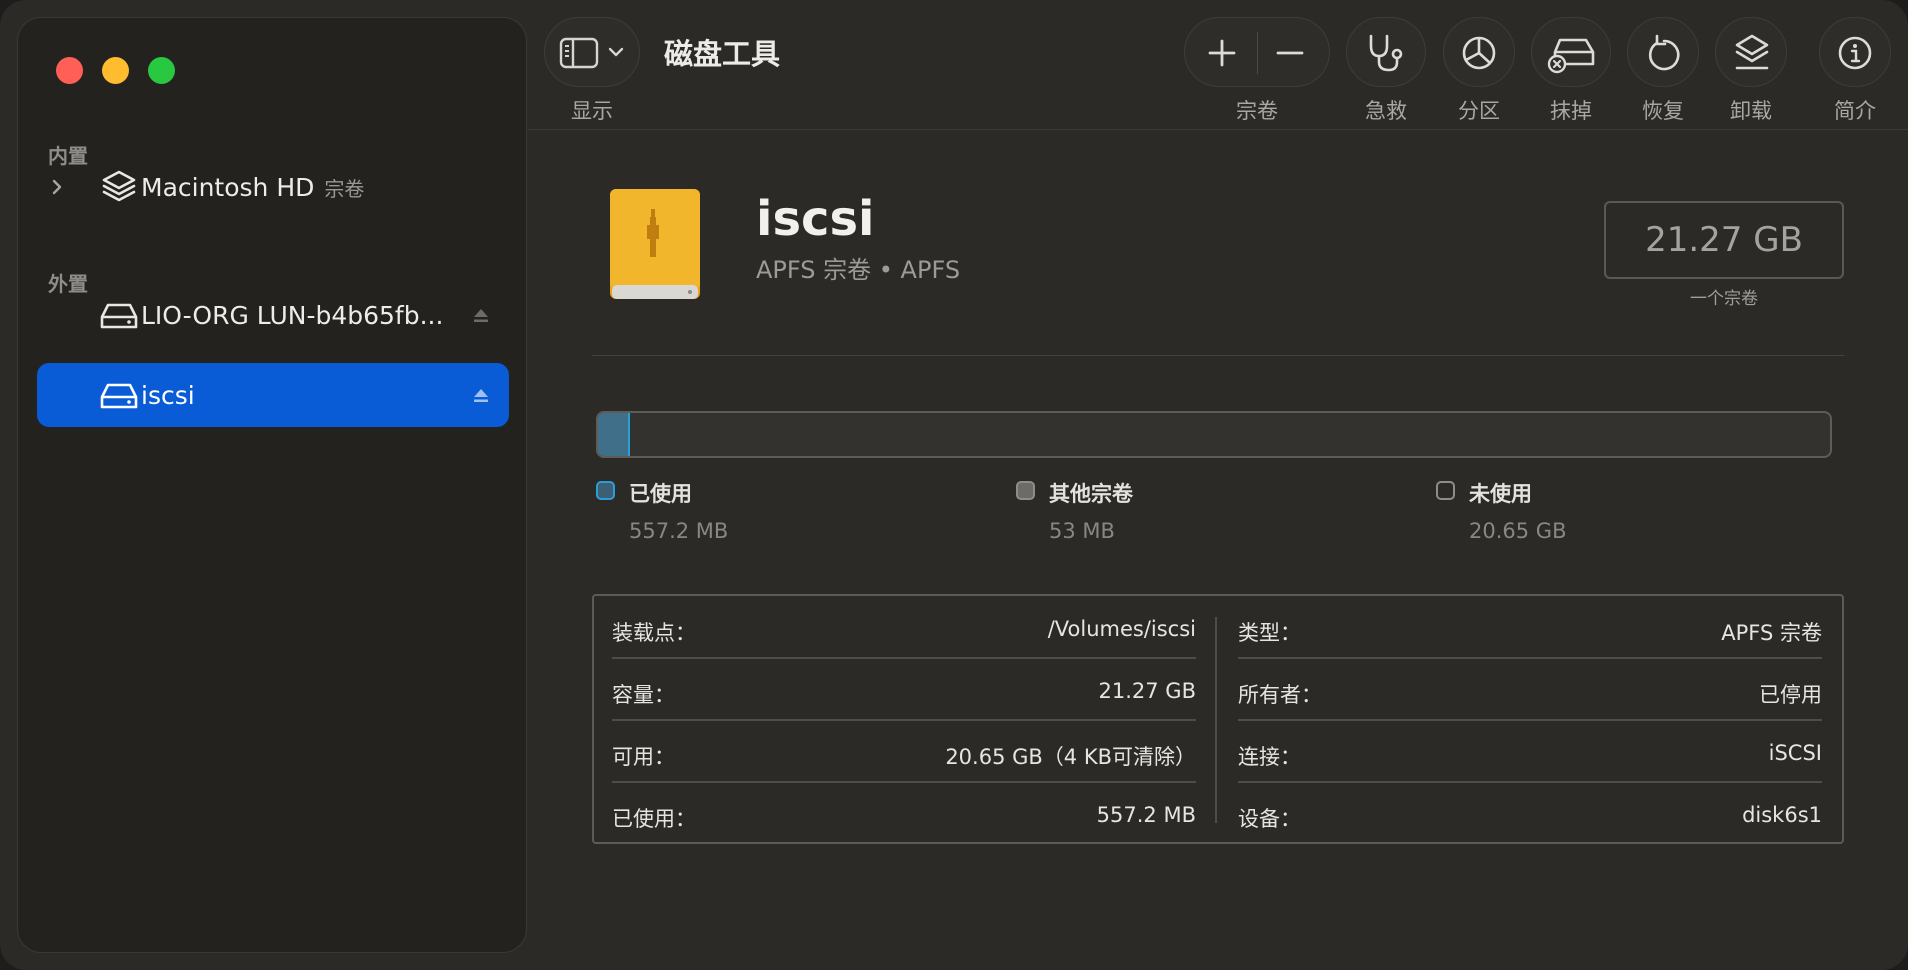  Describe the element at coordinates (1445, 490) in the screenshot. I see `legend-free-swatch` at that location.